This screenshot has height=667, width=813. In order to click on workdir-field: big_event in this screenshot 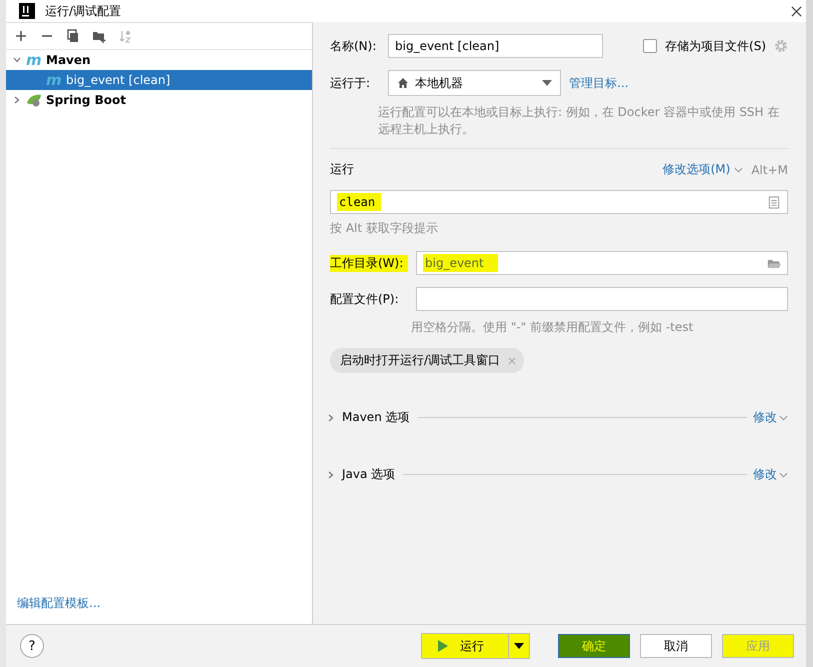, I will do `click(602, 263)`.